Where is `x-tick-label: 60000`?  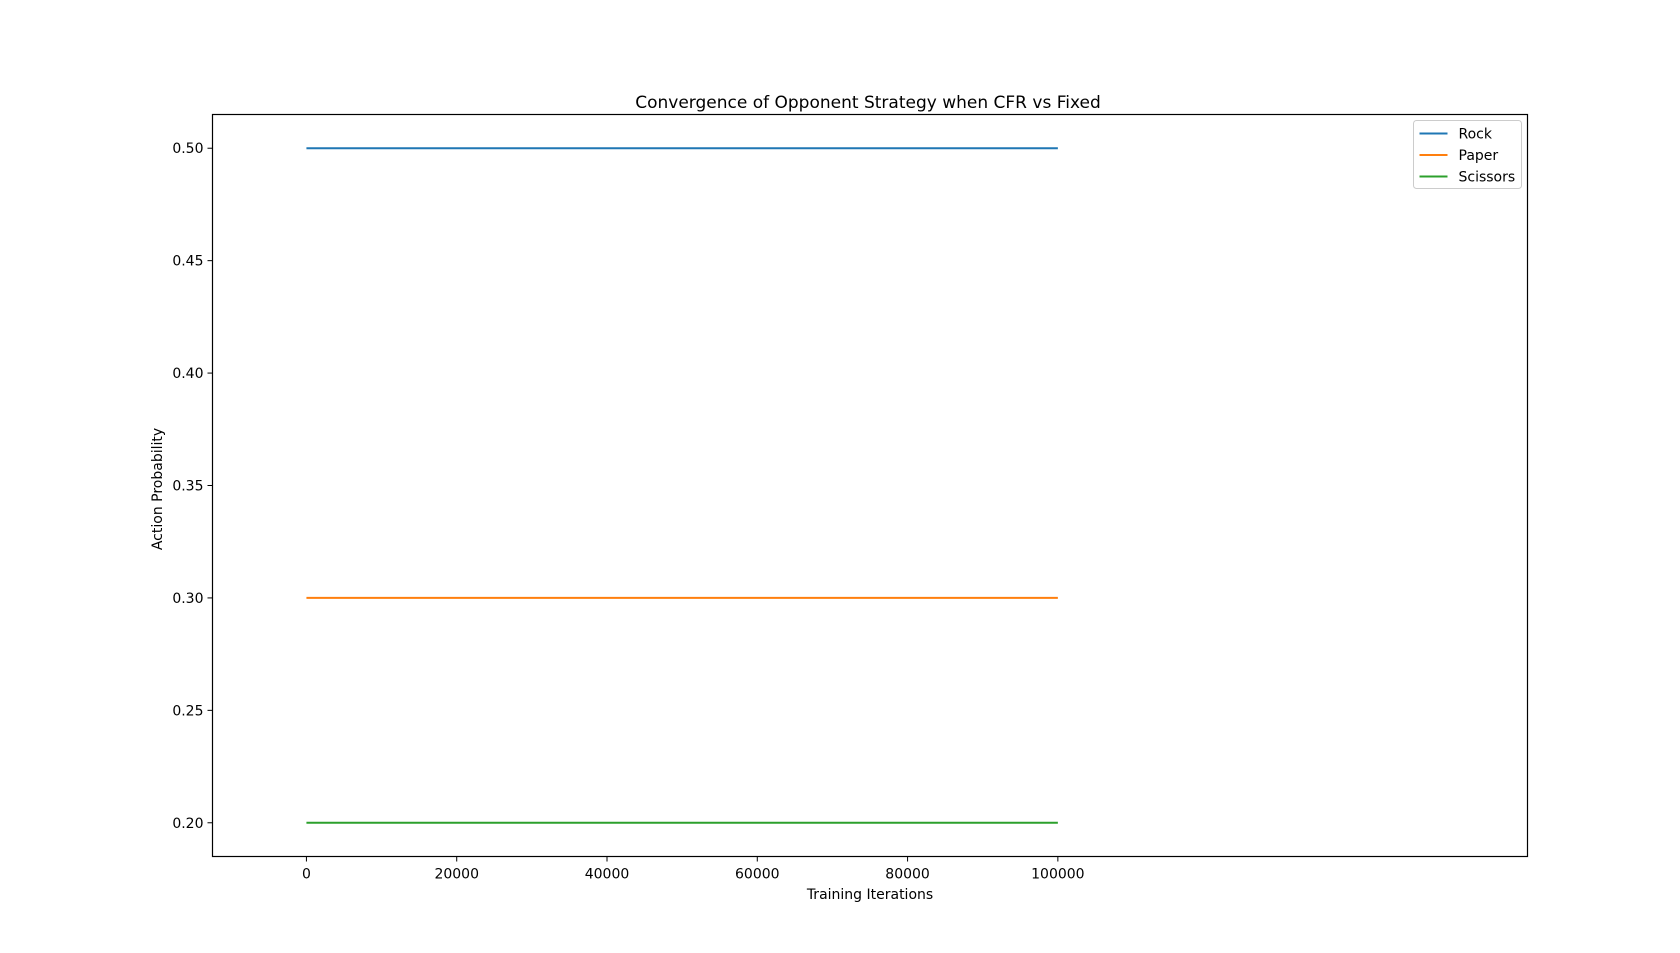
x-tick-label: 60000 is located at coordinates (757, 875).